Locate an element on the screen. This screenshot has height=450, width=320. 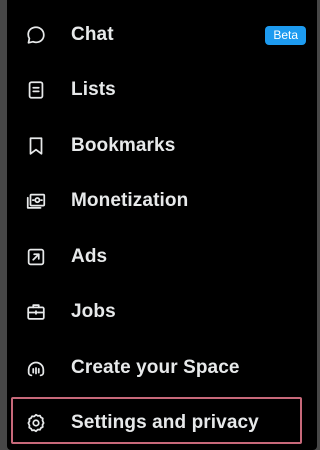
menu-item-create-space: Create your Space is located at coordinates (162, 368).